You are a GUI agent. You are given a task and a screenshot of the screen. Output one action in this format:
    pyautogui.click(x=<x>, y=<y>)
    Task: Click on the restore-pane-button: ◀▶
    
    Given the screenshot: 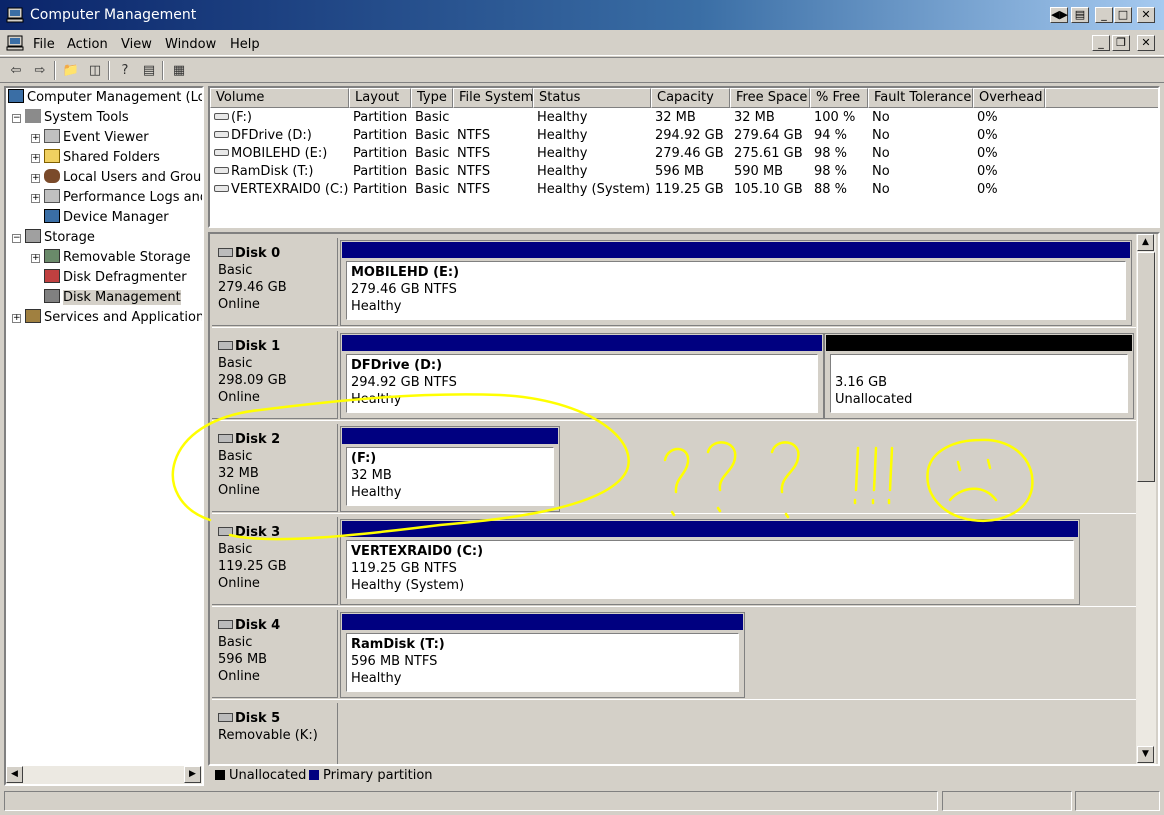 What is the action you would take?
    pyautogui.click(x=1059, y=15)
    